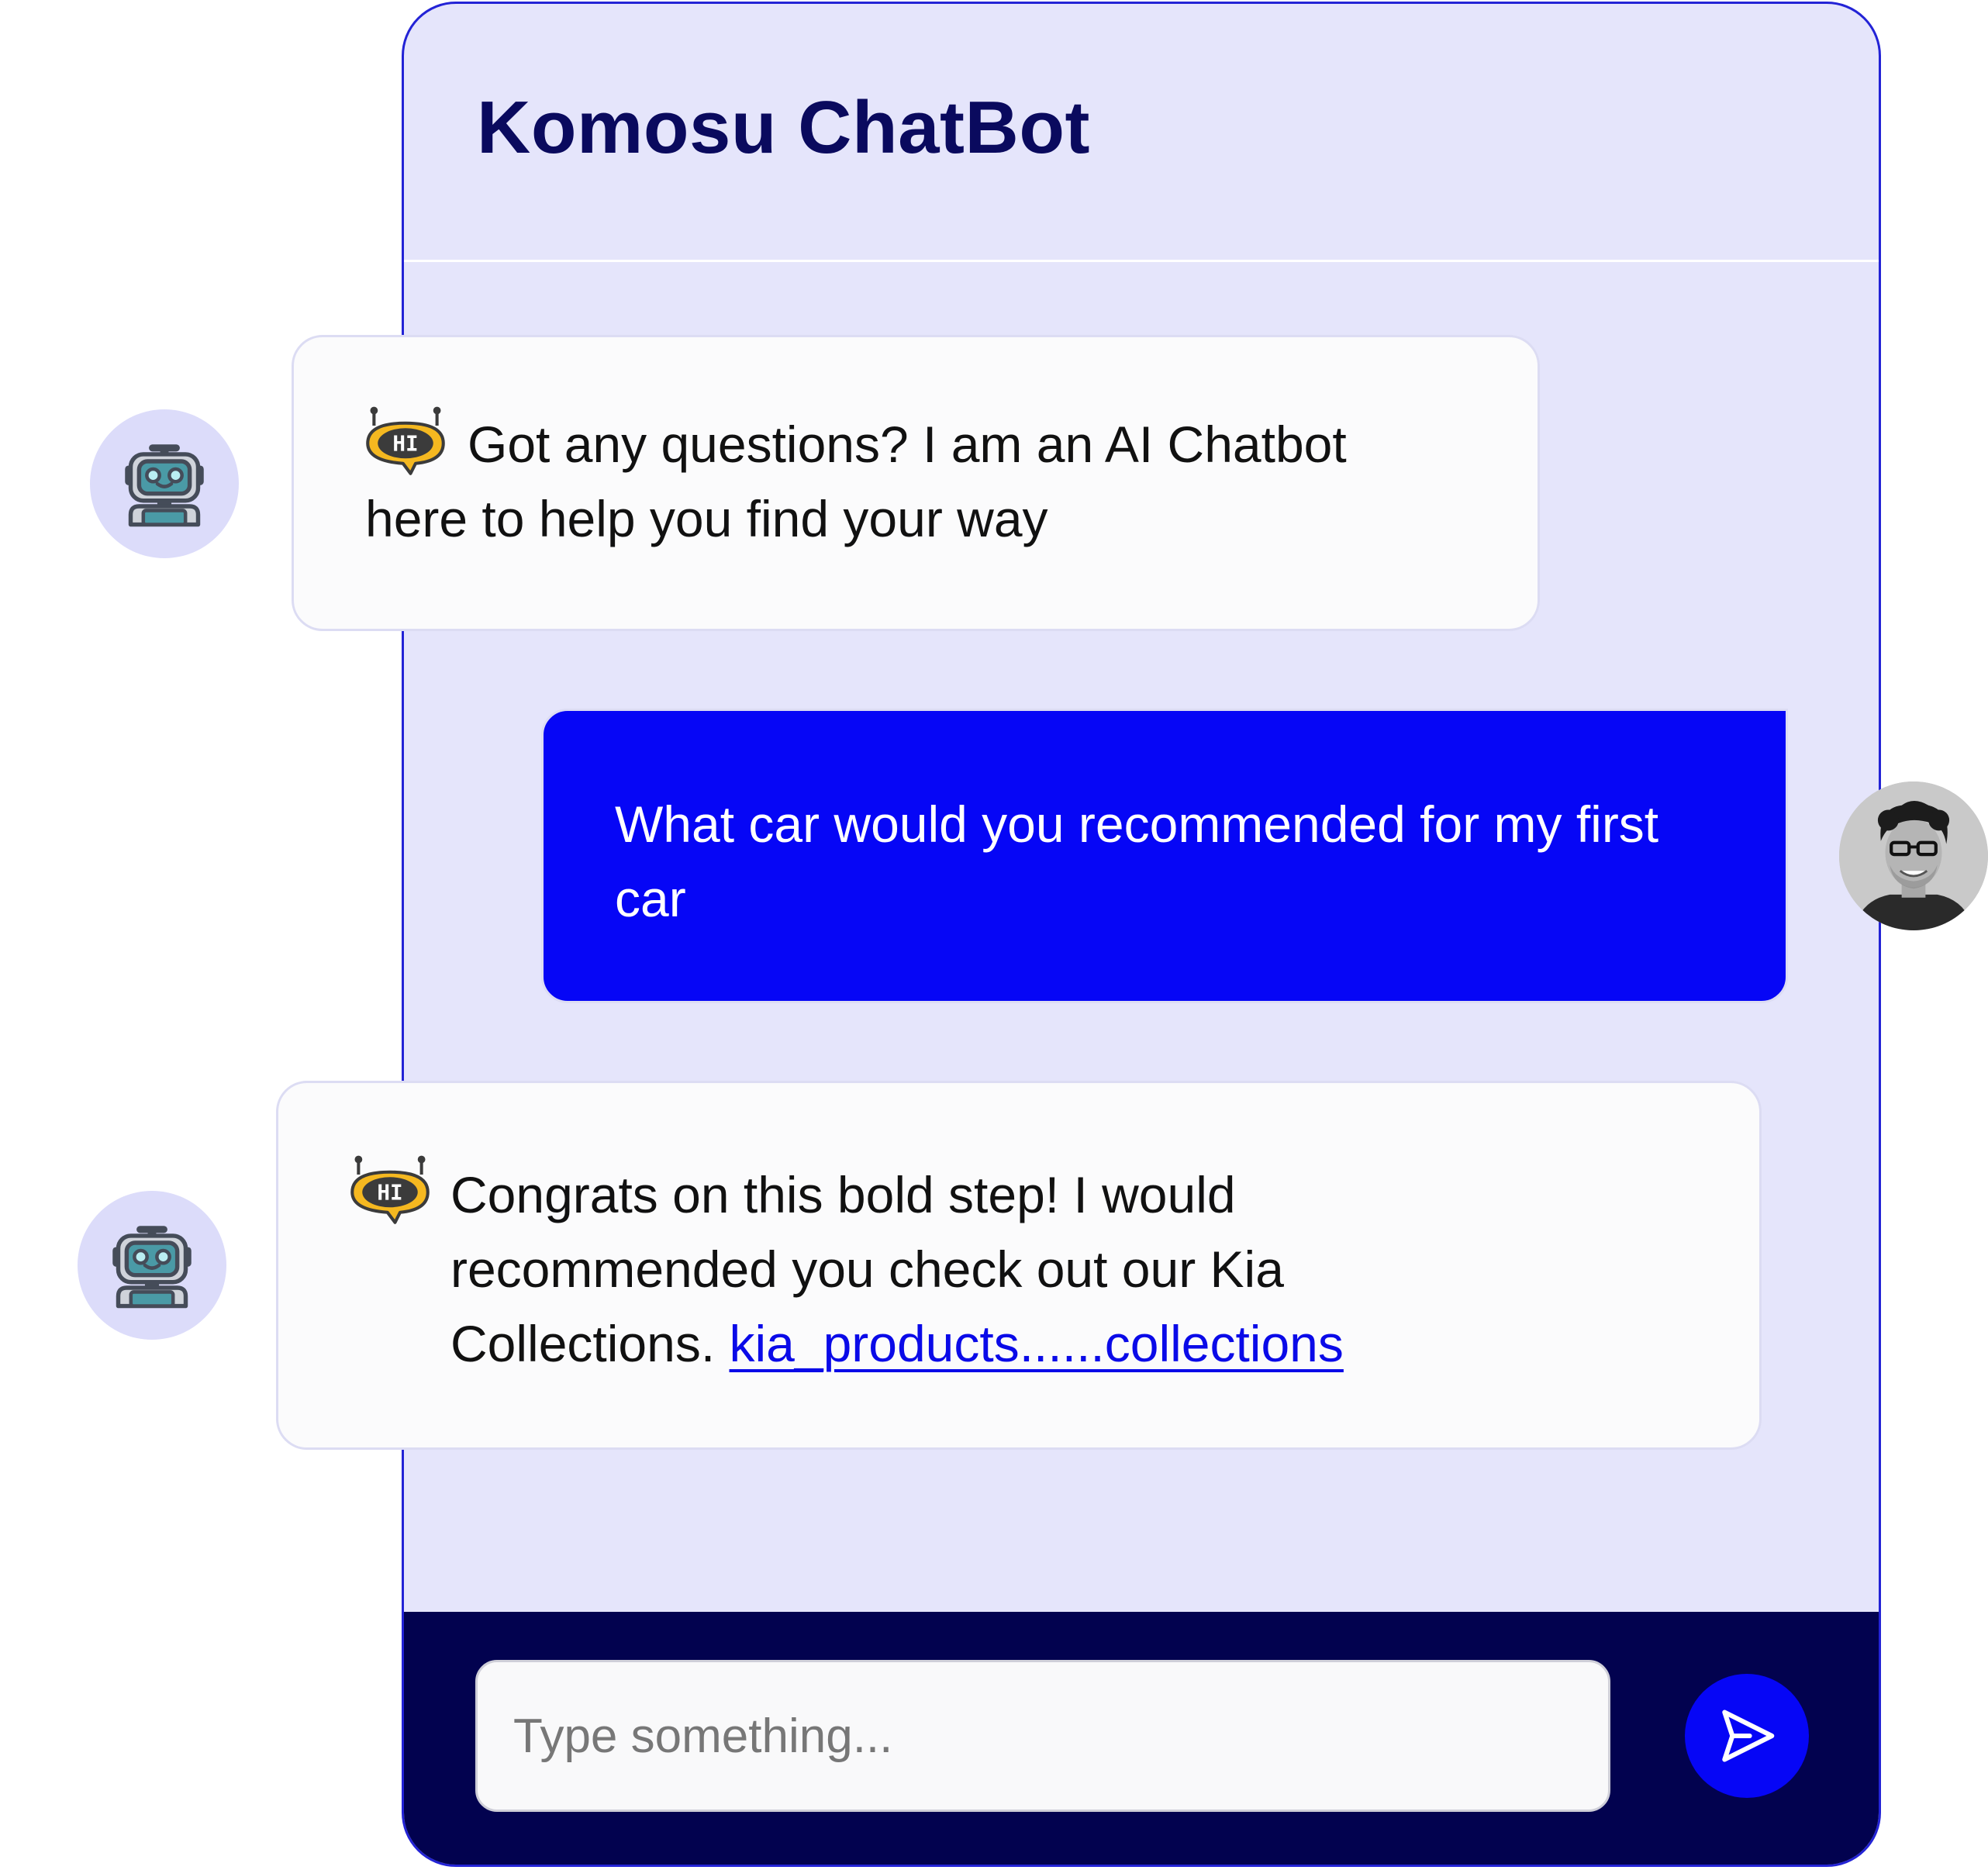  I want to click on hi-emoji-label: HI, so click(389, 1193).